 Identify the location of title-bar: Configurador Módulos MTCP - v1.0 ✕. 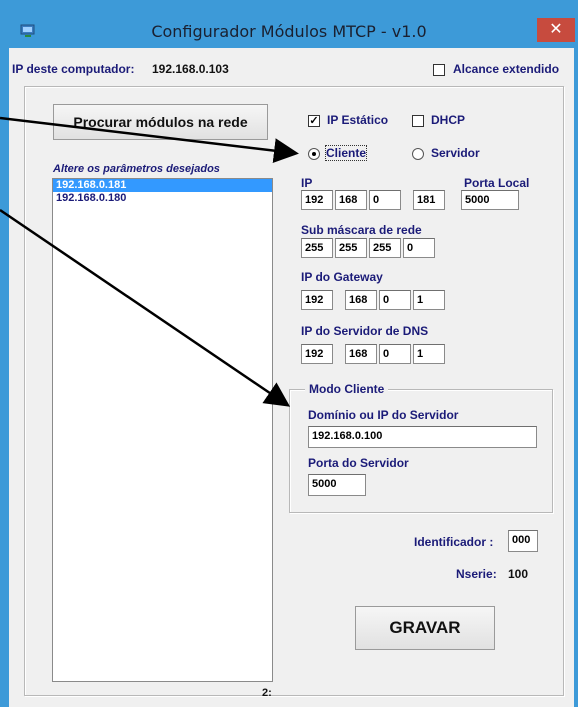
(289, 22).